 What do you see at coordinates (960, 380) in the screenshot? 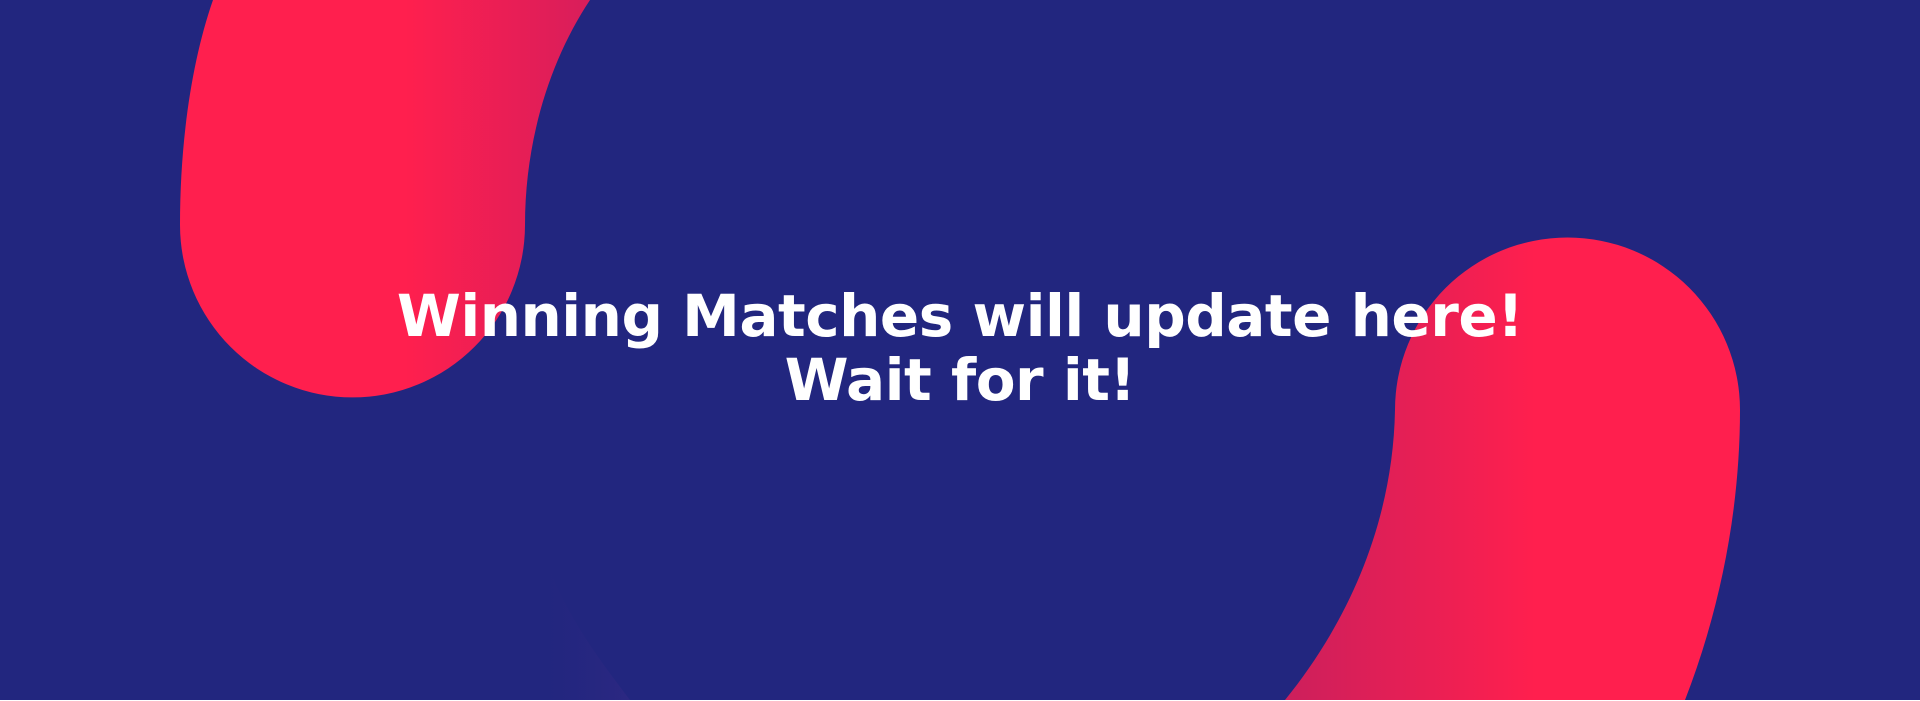
I see `headline-line-2: Wait for it!` at bounding box center [960, 380].